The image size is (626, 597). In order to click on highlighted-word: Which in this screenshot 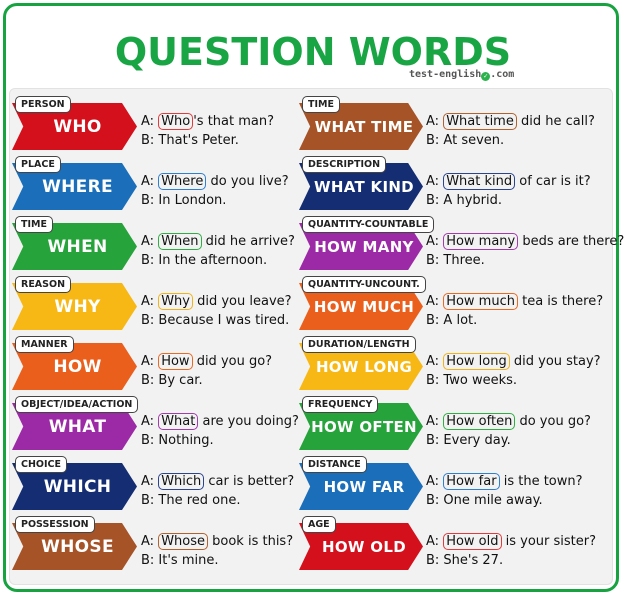, I will do `click(181, 481)`.